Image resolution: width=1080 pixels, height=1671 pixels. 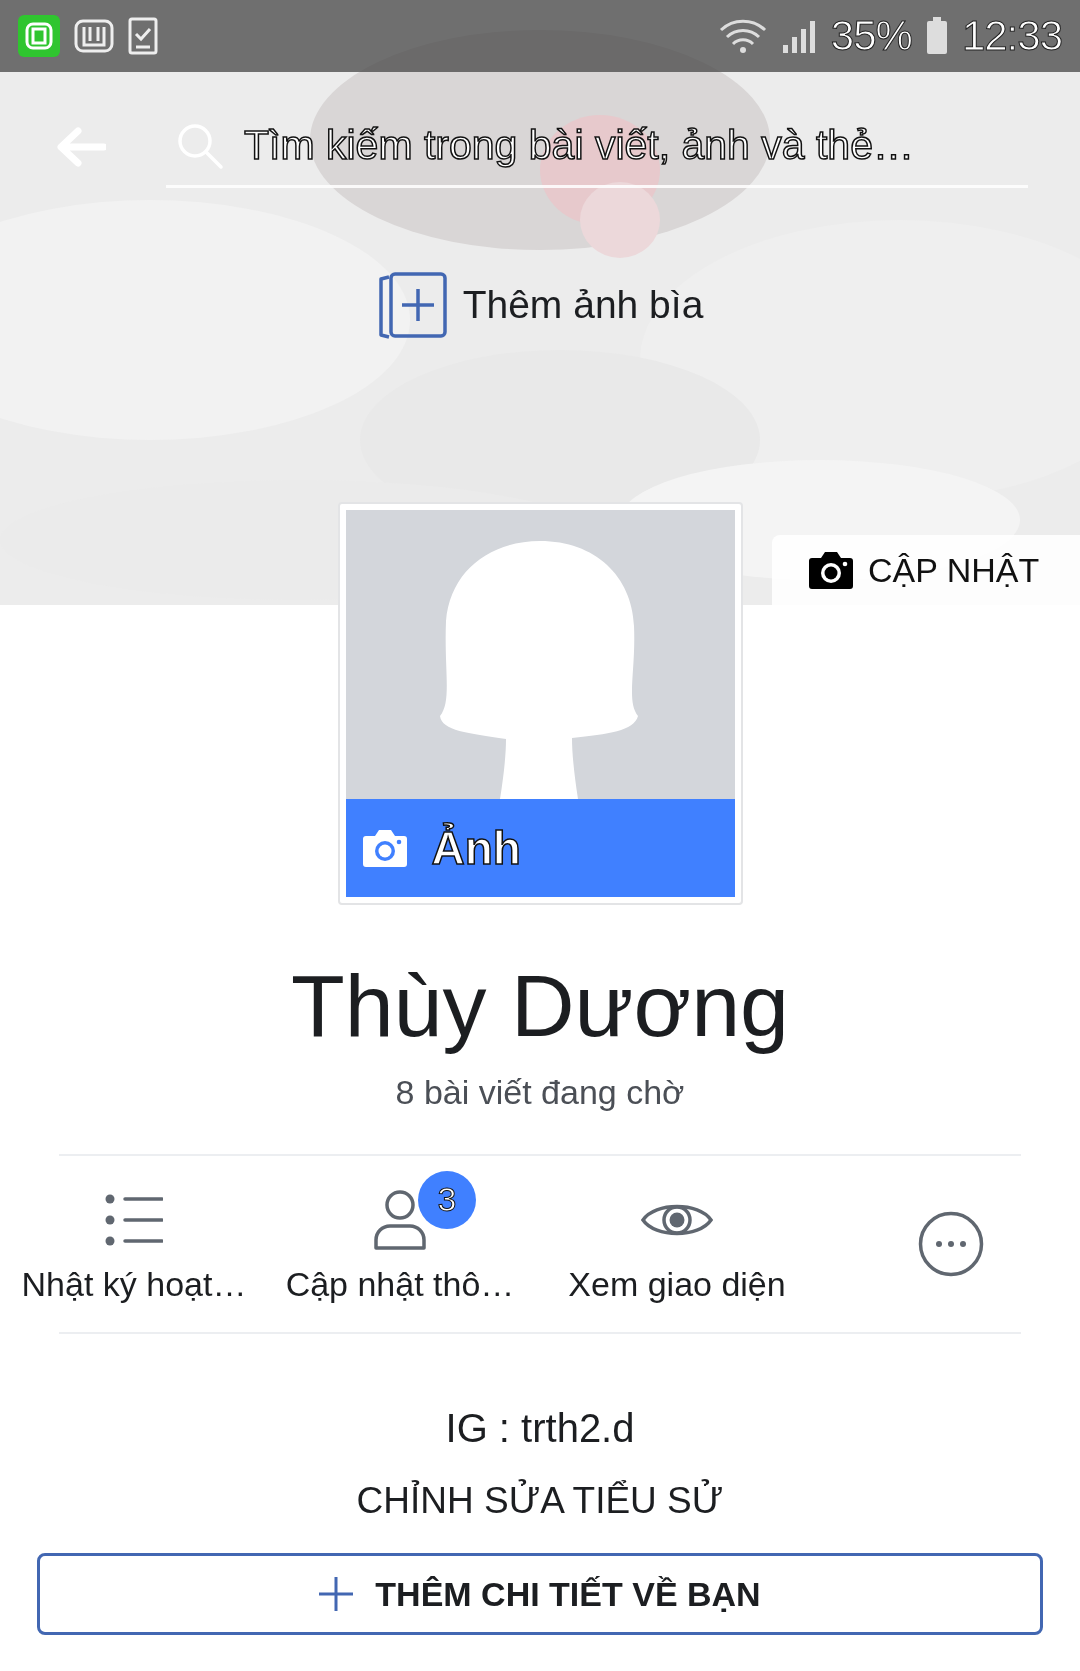 I want to click on profile-photo-button: Ảnh, so click(x=540, y=848).